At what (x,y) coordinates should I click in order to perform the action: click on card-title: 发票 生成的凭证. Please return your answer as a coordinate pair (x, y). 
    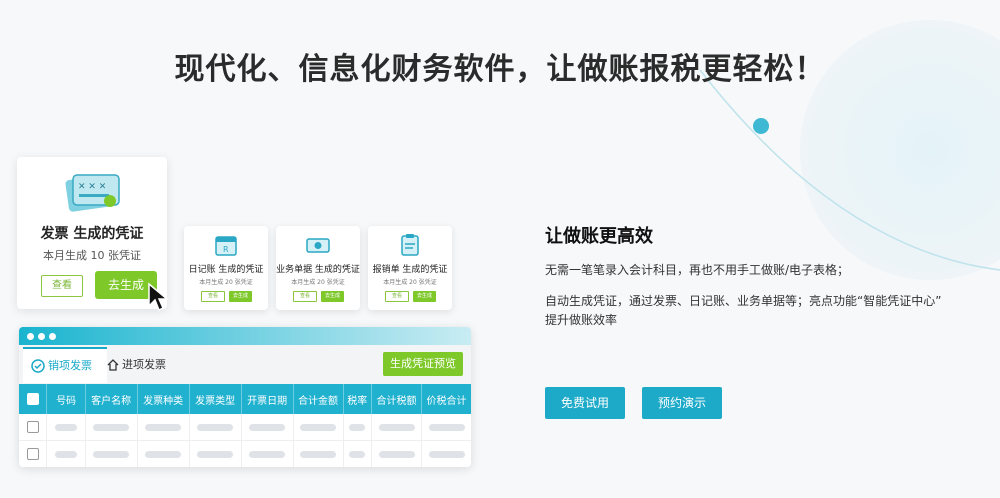
    Looking at the image, I should click on (92, 234).